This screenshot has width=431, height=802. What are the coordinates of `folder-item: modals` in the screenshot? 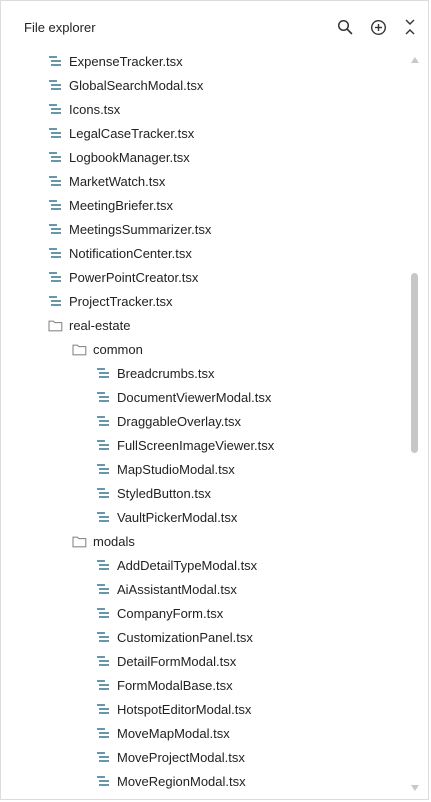 It's located at (202, 541).